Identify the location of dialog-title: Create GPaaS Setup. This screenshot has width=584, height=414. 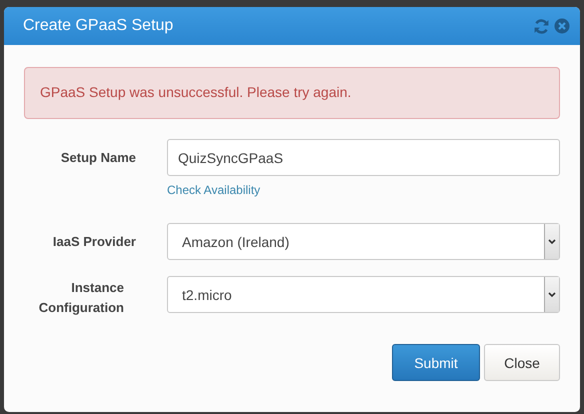
(98, 26).